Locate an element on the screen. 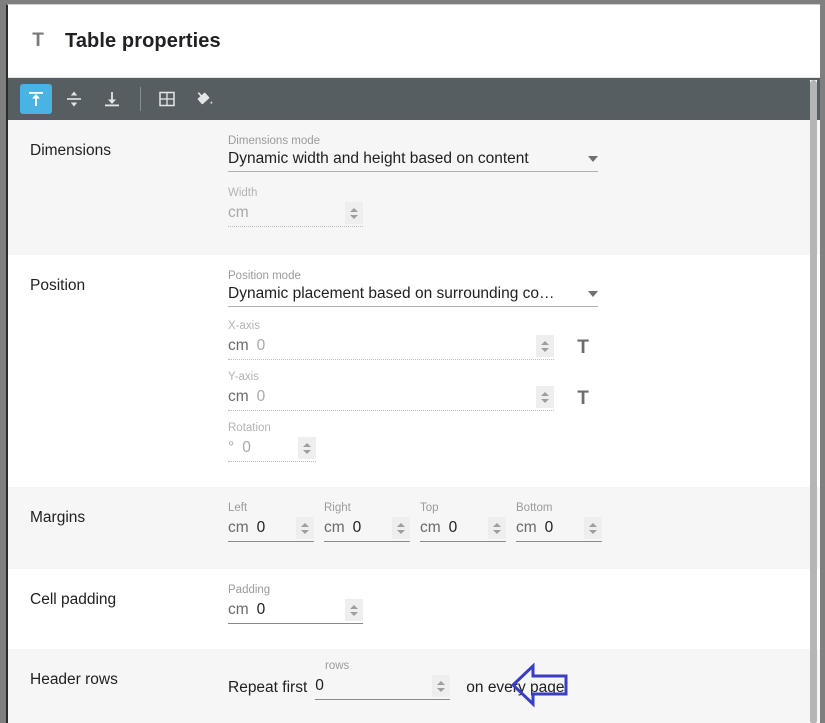 This screenshot has width=825, height=723. dimensions-width-field: Width cm is located at coordinates (524, 206).